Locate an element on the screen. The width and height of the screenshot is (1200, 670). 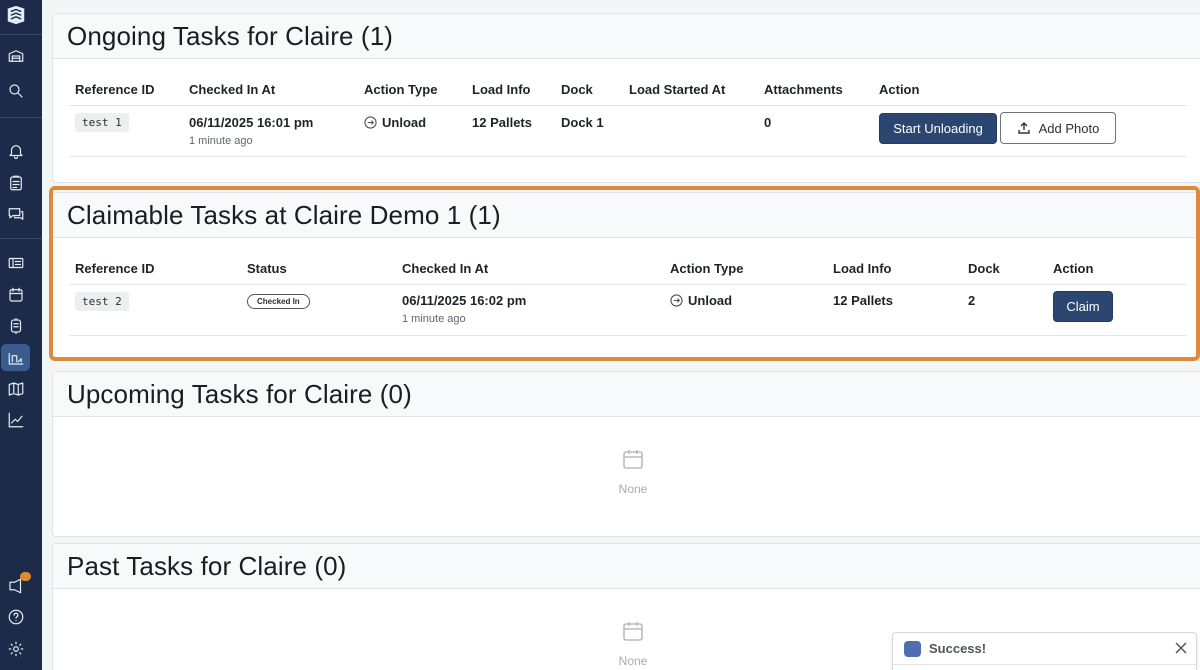
claim-button: Claim is located at coordinates (1083, 306).